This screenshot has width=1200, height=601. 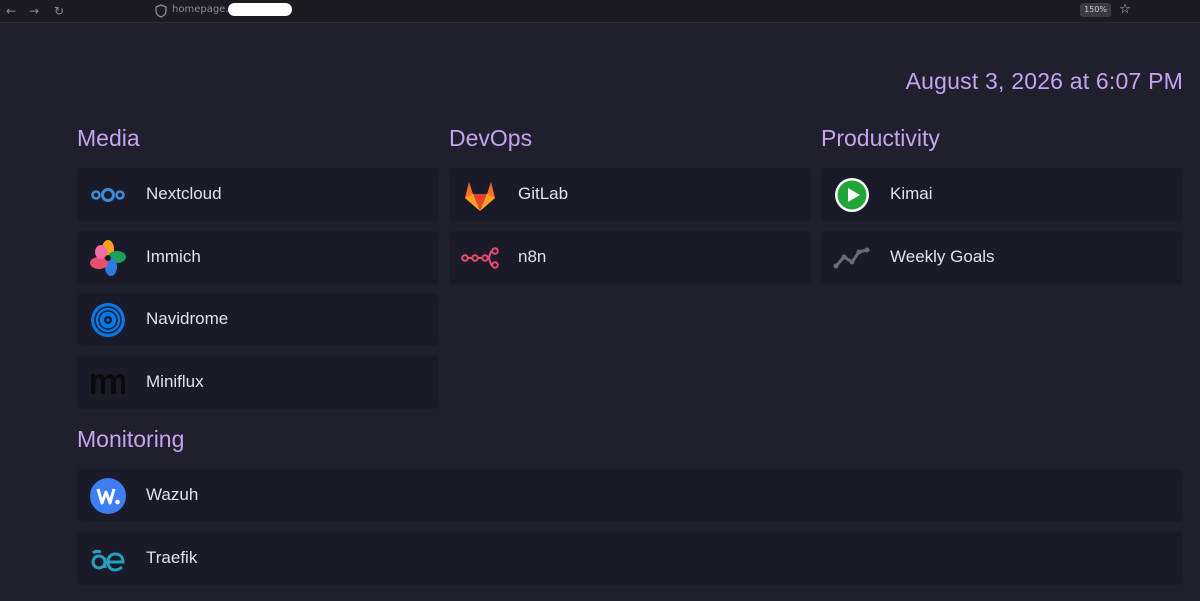 What do you see at coordinates (108, 258) in the screenshot?
I see `immich-icon` at bounding box center [108, 258].